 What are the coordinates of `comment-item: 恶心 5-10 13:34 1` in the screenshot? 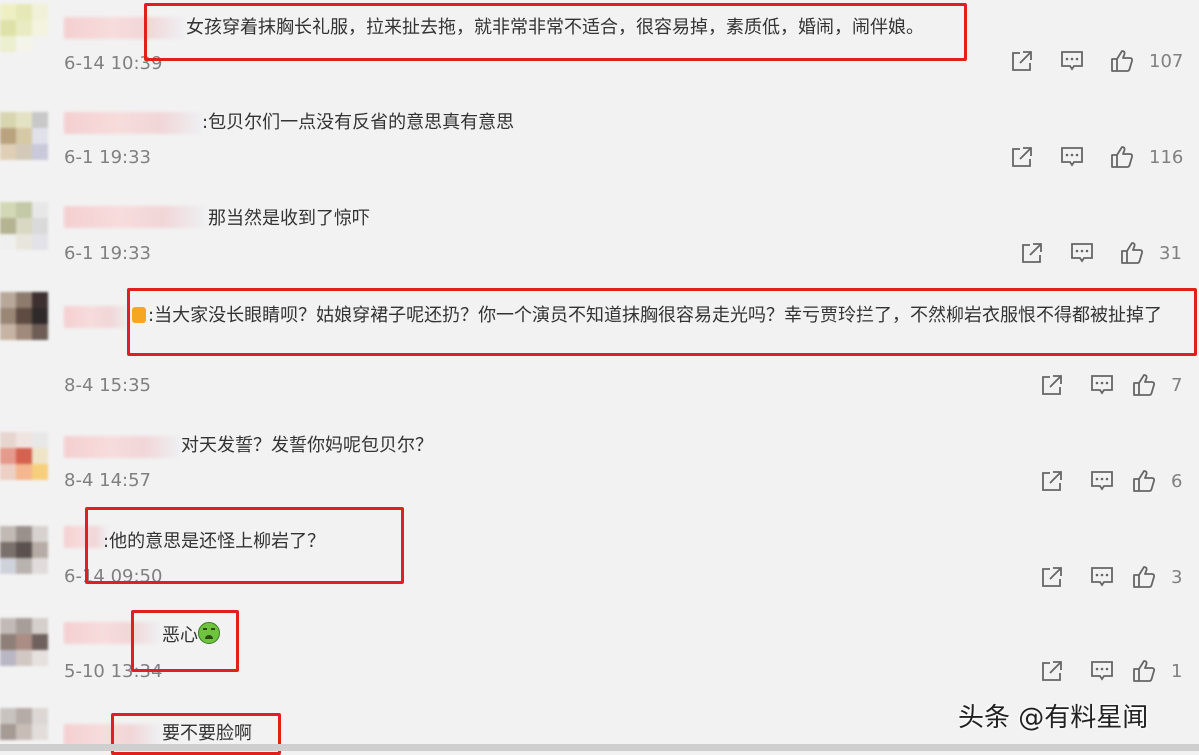 It's located at (599, 657).